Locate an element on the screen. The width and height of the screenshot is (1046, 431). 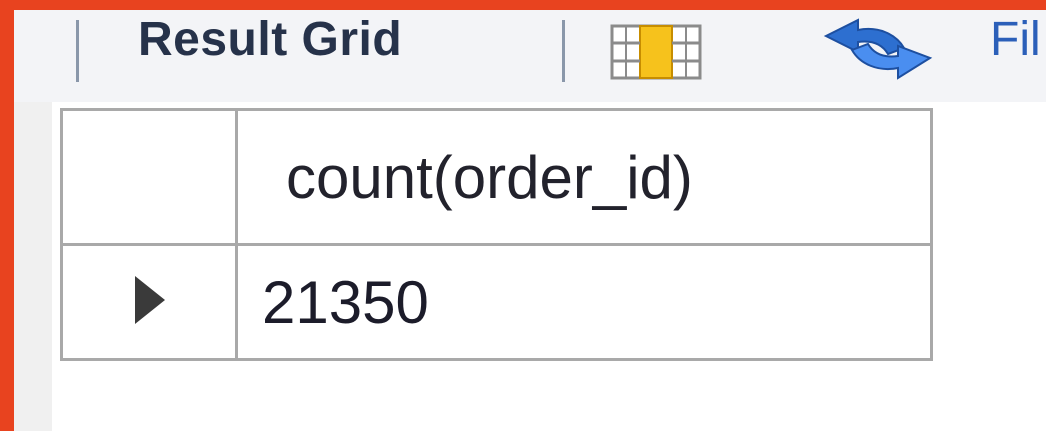
row-indicator is located at coordinates (149, 302).